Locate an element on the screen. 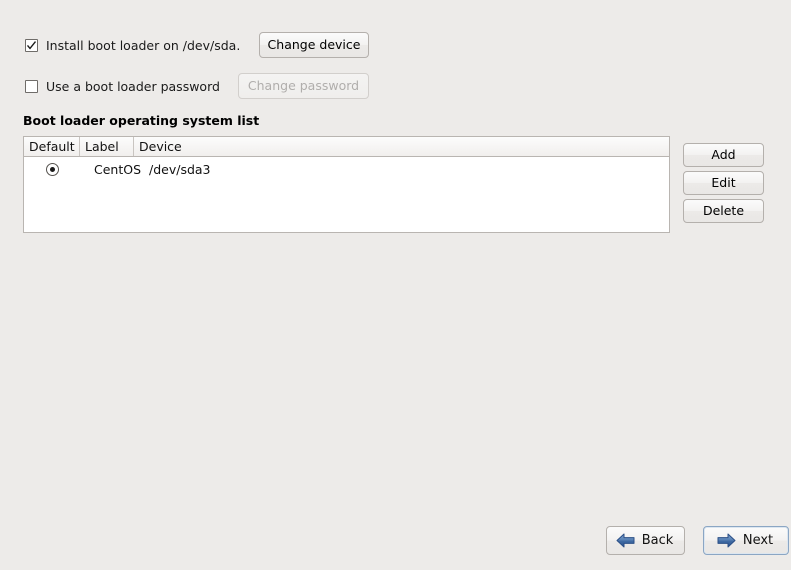 The height and width of the screenshot is (570, 791). bootloader-password-checkbox is located at coordinates (31, 86).